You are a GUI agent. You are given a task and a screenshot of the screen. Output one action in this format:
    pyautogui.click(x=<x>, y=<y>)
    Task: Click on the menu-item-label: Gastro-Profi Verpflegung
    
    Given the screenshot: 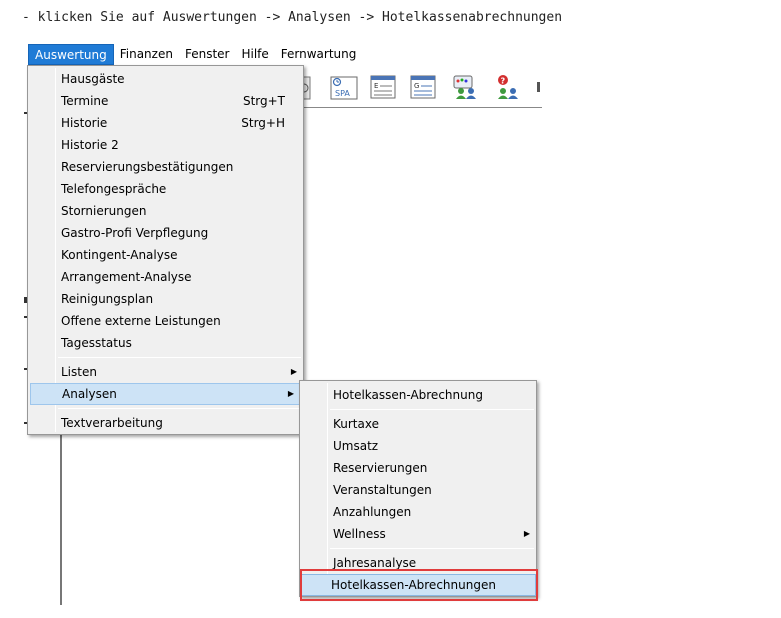 What is the action you would take?
    pyautogui.click(x=135, y=233)
    